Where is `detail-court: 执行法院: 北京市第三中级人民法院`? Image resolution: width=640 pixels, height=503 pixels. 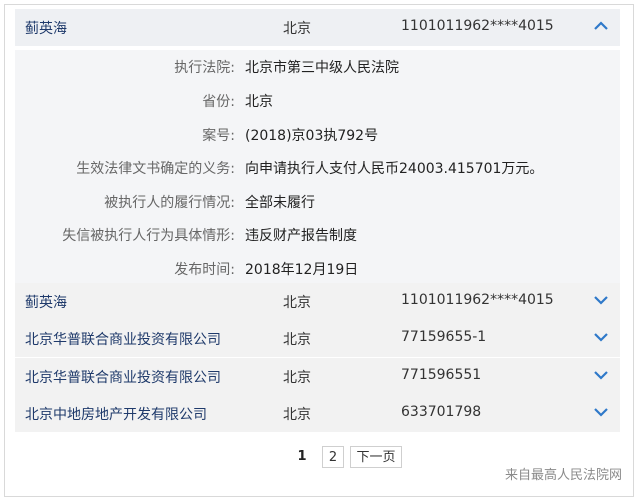 detail-court: 执行法院: 北京市第三中级人民法院 is located at coordinates (317, 65).